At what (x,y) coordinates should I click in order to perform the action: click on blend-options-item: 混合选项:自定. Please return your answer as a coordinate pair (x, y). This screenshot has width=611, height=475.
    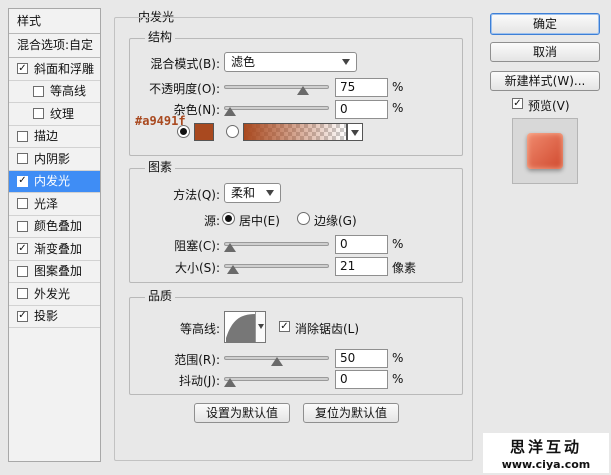
    Looking at the image, I should click on (54, 46).